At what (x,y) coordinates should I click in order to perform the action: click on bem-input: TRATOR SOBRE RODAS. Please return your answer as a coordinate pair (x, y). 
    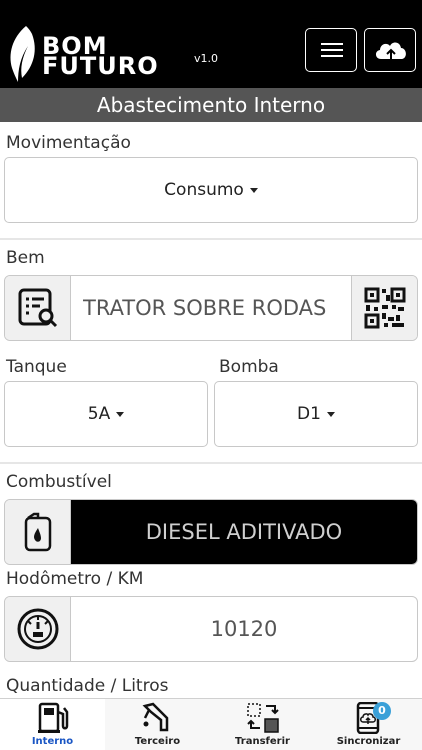
    Looking at the image, I should click on (217, 308).